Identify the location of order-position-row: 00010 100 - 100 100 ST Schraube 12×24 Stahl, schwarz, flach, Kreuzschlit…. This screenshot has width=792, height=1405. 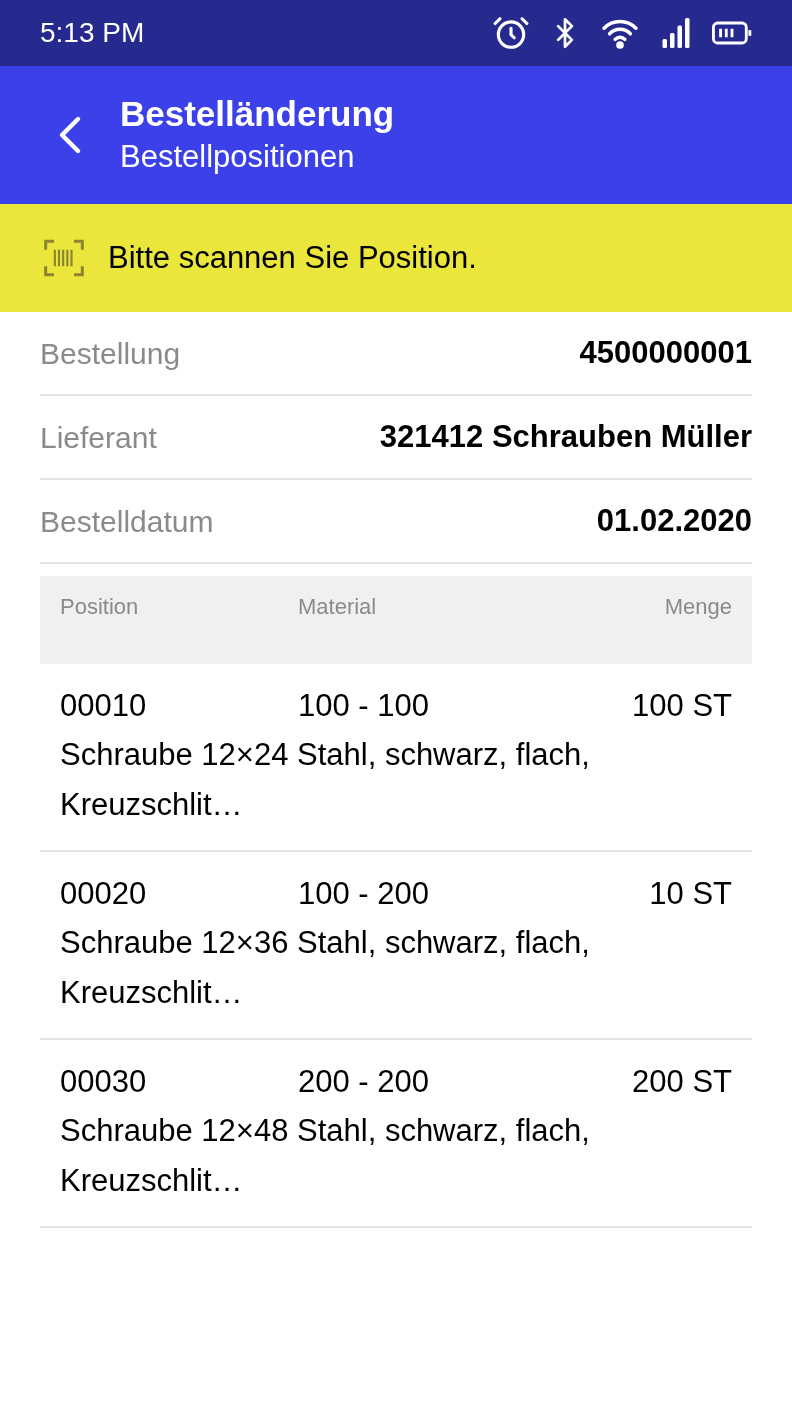
(396, 758).